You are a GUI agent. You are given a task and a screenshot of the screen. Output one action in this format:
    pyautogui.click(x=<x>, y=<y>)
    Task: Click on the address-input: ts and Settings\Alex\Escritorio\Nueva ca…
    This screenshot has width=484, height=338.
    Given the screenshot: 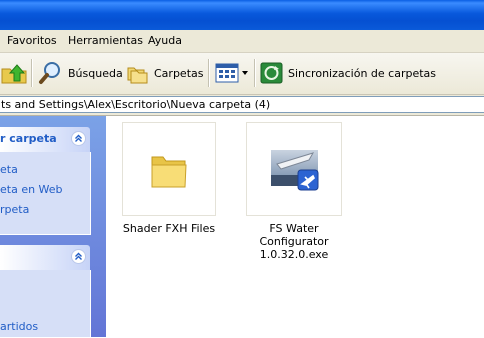 What is the action you would take?
    pyautogui.click(x=242, y=104)
    